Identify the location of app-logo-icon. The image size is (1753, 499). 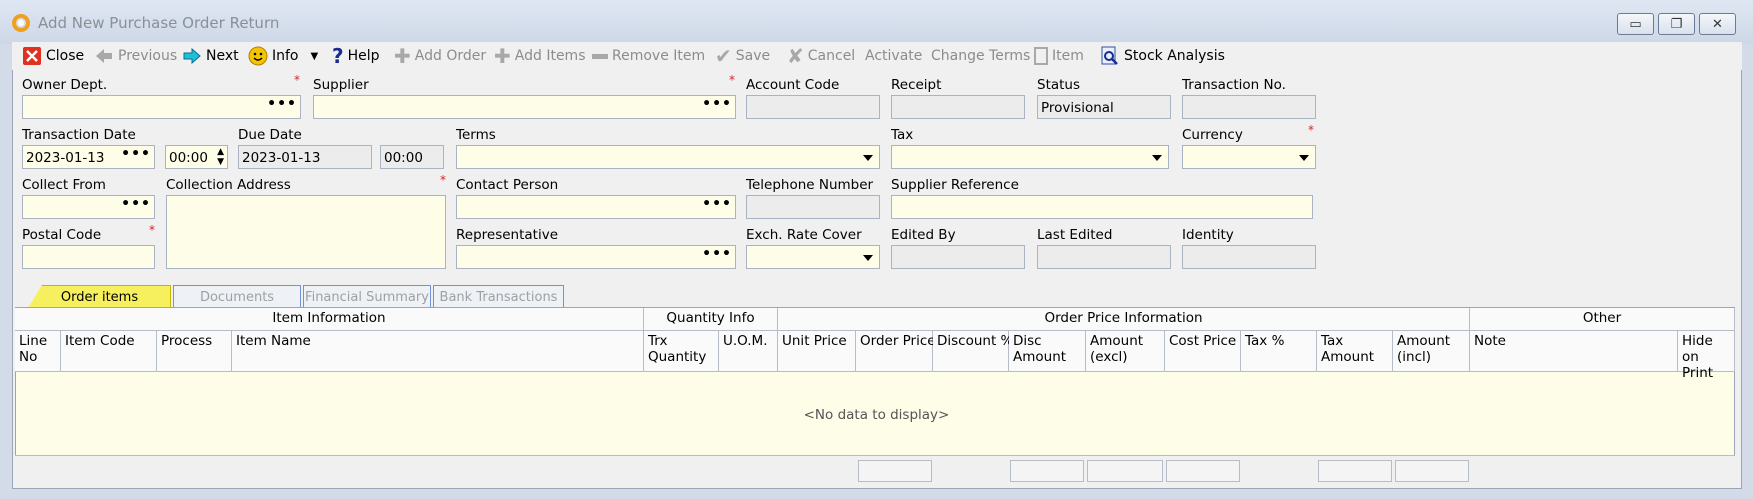
(21, 23).